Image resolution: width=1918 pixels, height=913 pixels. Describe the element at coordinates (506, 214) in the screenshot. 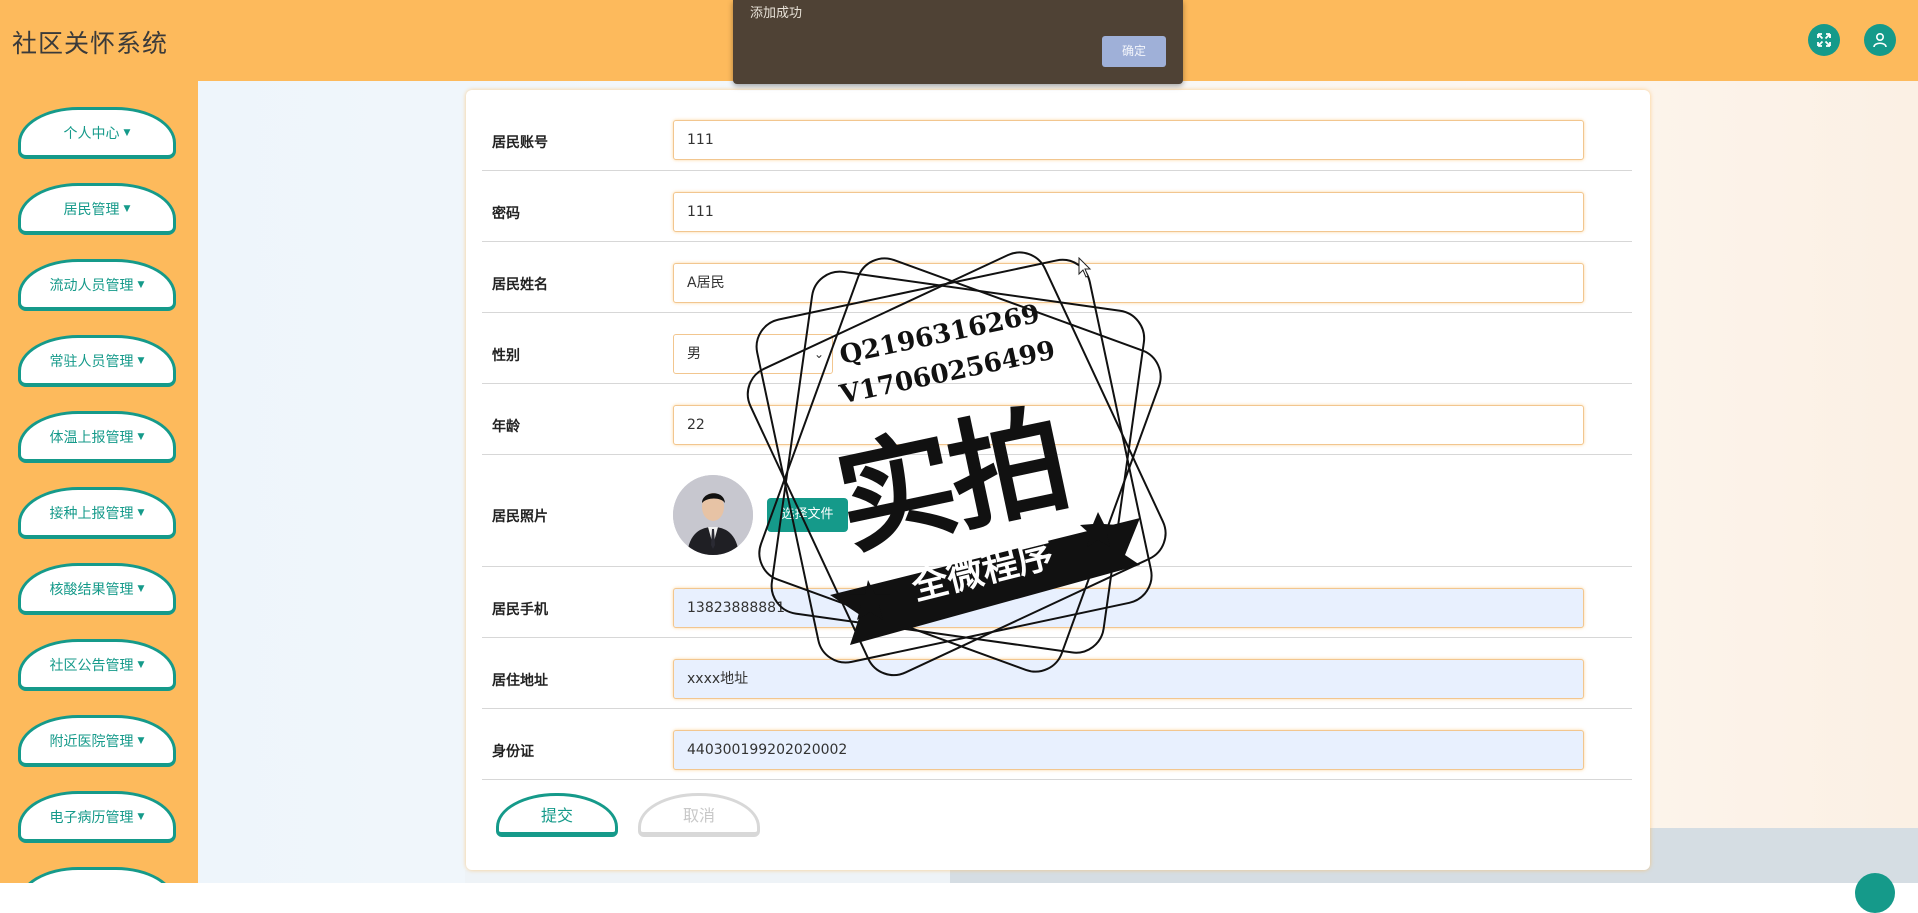

I see `password-label: 密码` at that location.